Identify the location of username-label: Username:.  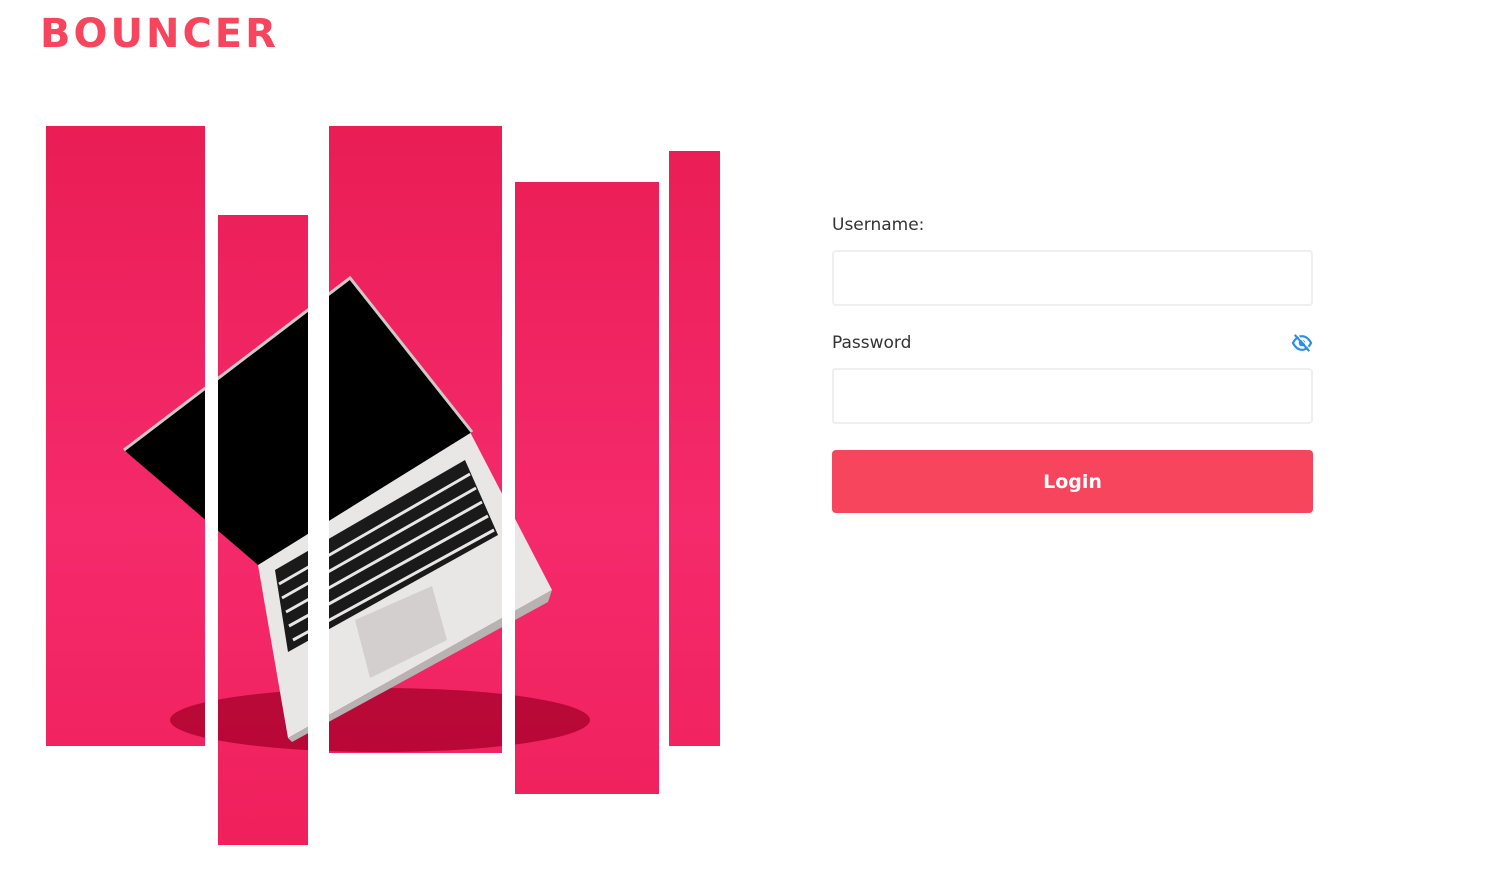
(878, 225).